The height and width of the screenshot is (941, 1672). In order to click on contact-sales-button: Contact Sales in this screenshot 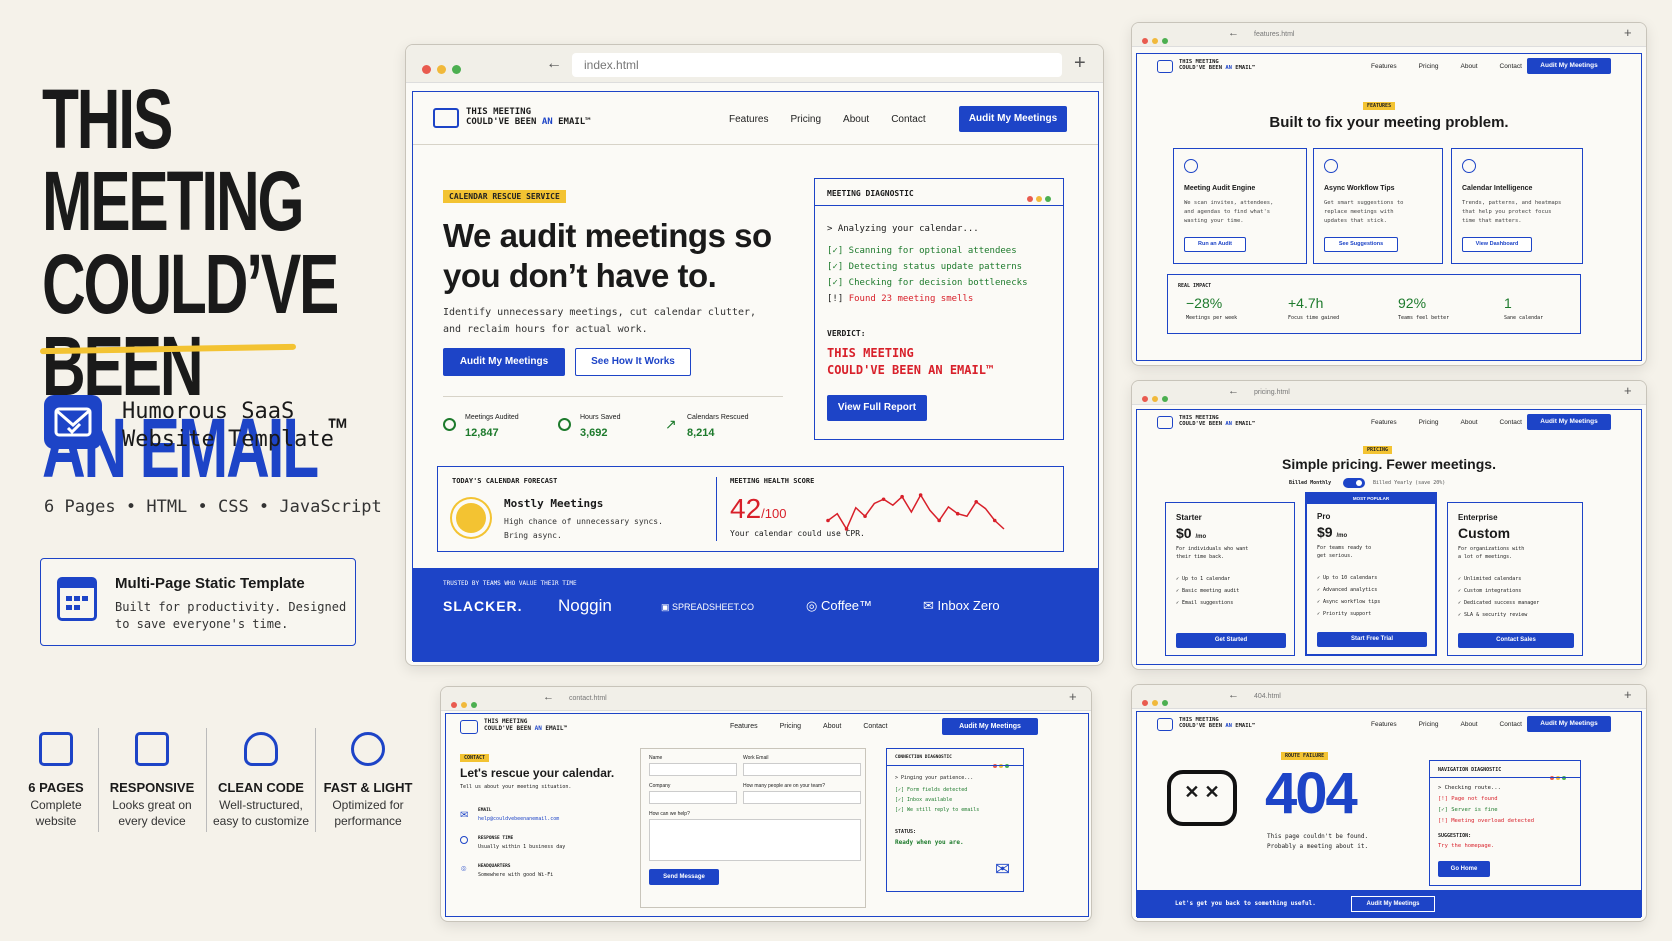, I will do `click(1516, 640)`.